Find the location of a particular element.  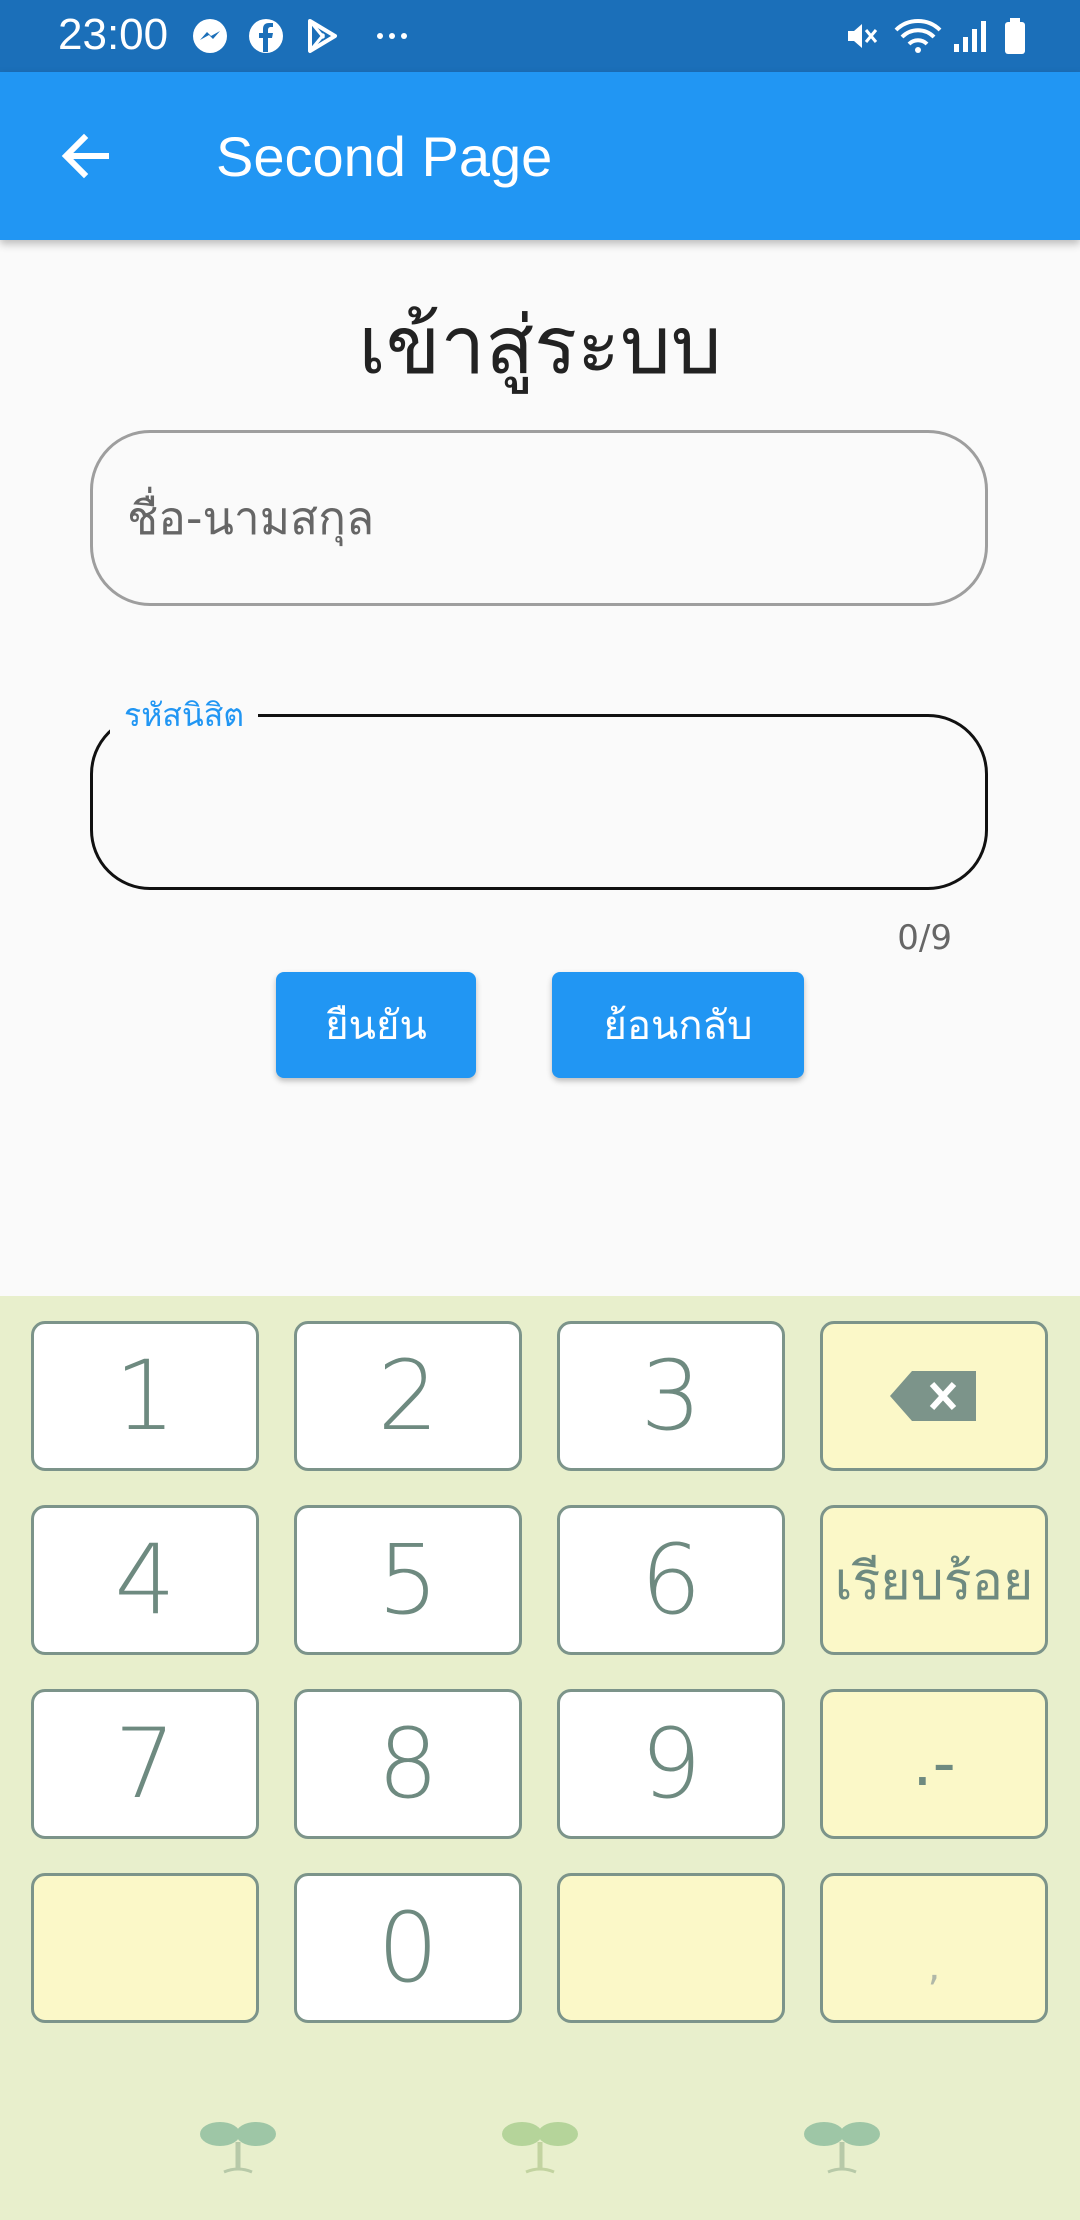

name-input is located at coordinates (539, 518).